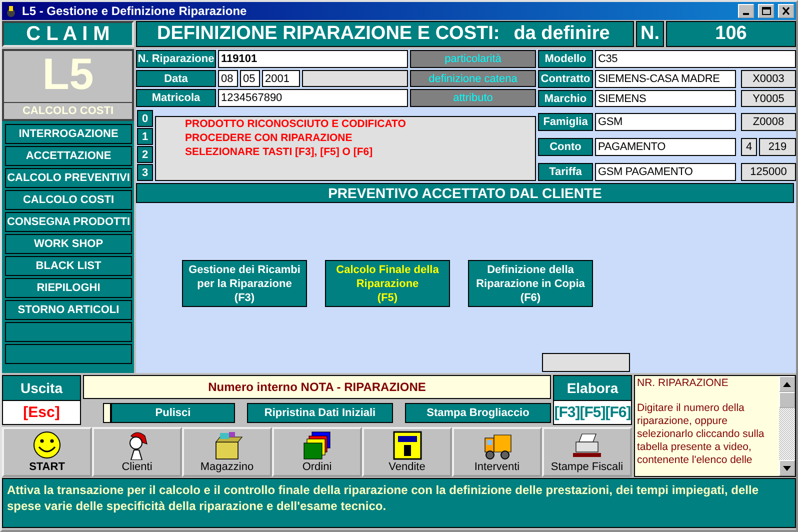 The height and width of the screenshot is (532, 798). Describe the element at coordinates (665, 99) in the screenshot. I see `input-field: SIEMENS` at that location.